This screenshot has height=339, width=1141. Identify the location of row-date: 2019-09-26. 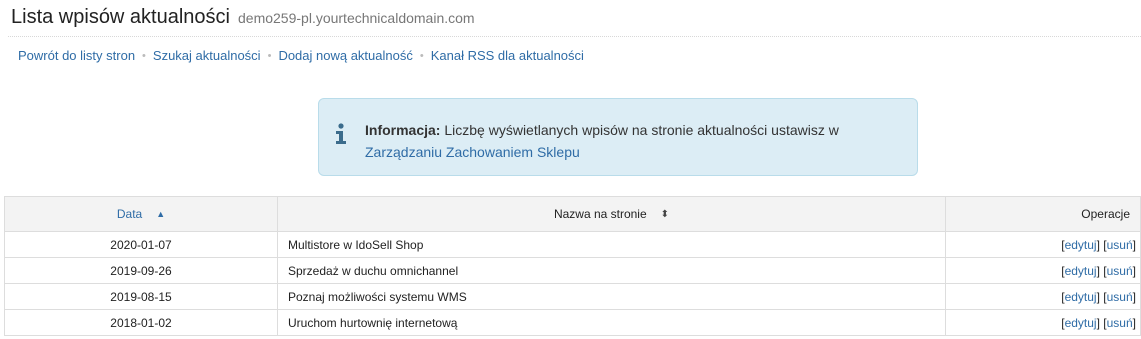
(141, 270).